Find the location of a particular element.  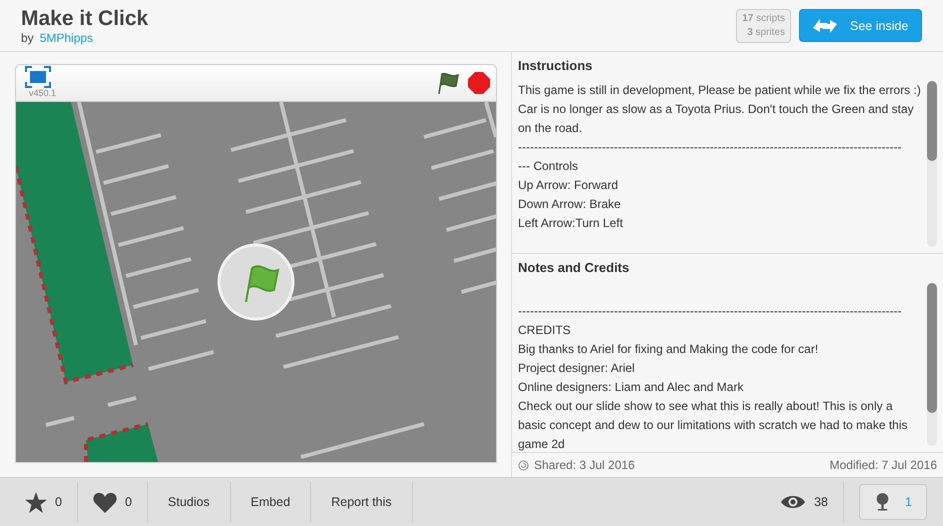

share-icon is located at coordinates (523, 465).